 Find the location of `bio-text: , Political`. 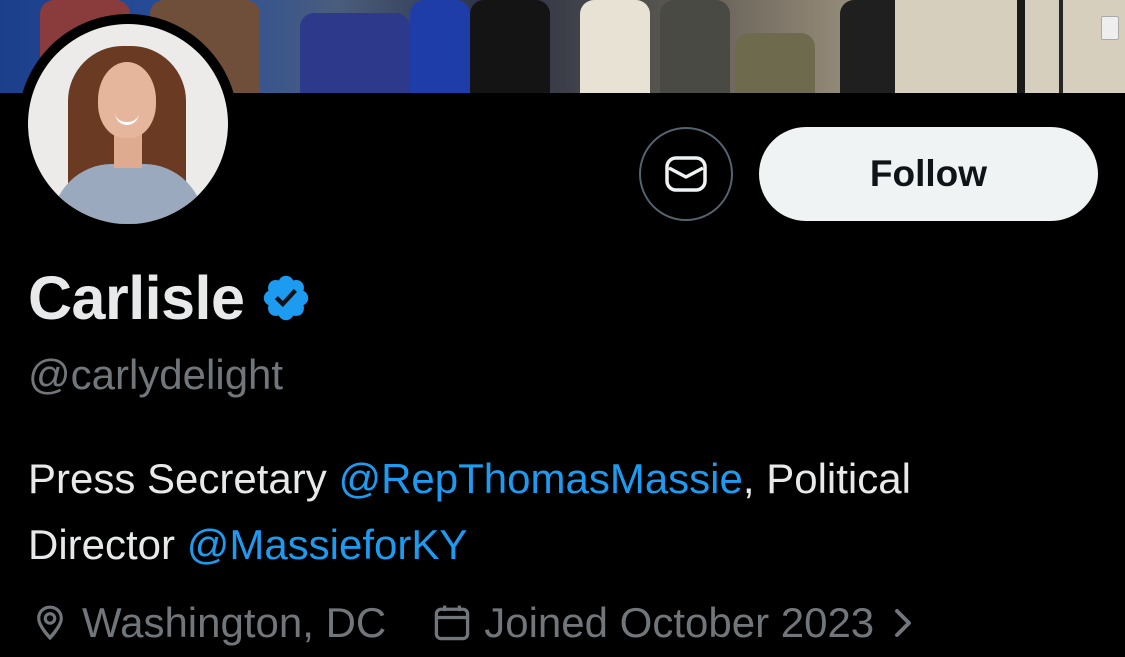

bio-text: , Political is located at coordinates (826, 478).